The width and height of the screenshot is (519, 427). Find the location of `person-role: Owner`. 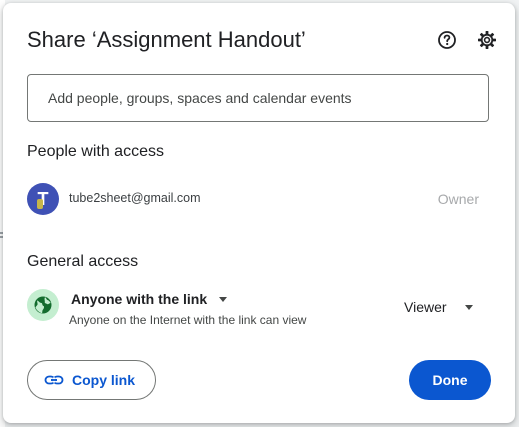

person-role: Owner is located at coordinates (458, 199).